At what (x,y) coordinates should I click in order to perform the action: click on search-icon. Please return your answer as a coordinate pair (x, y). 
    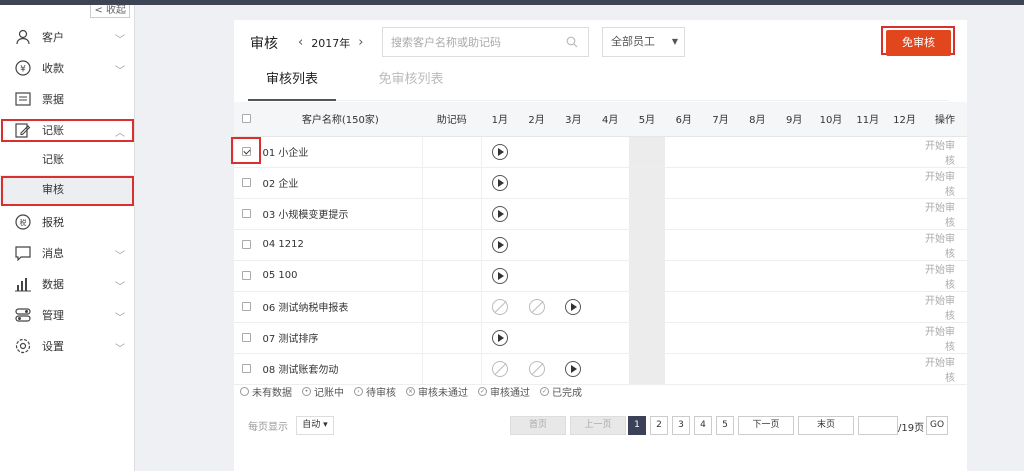
    Looking at the image, I should click on (572, 43).